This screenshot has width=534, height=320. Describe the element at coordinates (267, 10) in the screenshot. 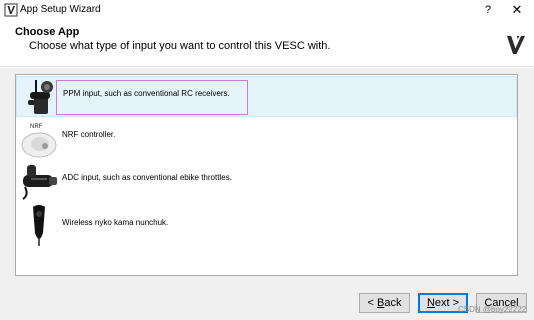

I see `title-bar: App Setup Wizard ? ✕` at that location.